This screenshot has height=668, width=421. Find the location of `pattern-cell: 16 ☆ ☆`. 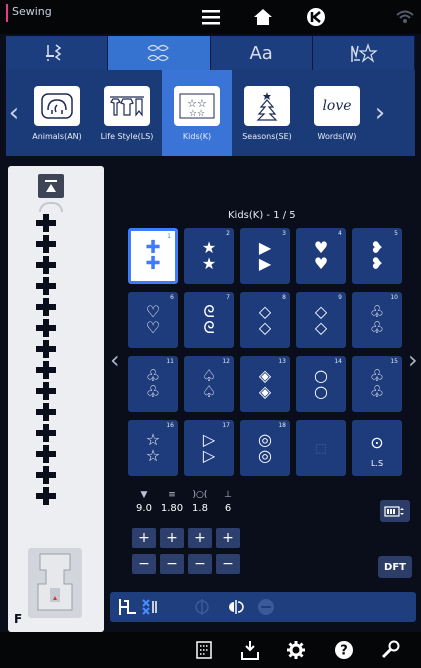

pattern-cell: 16 ☆ ☆ is located at coordinates (153, 448).